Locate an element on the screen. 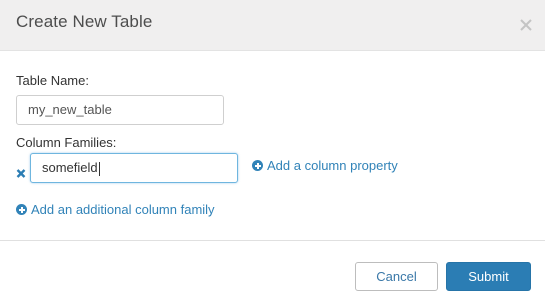 Image resolution: width=545 pixels, height=305 pixels. add-column-property-link: Add a column property is located at coordinates (325, 165).